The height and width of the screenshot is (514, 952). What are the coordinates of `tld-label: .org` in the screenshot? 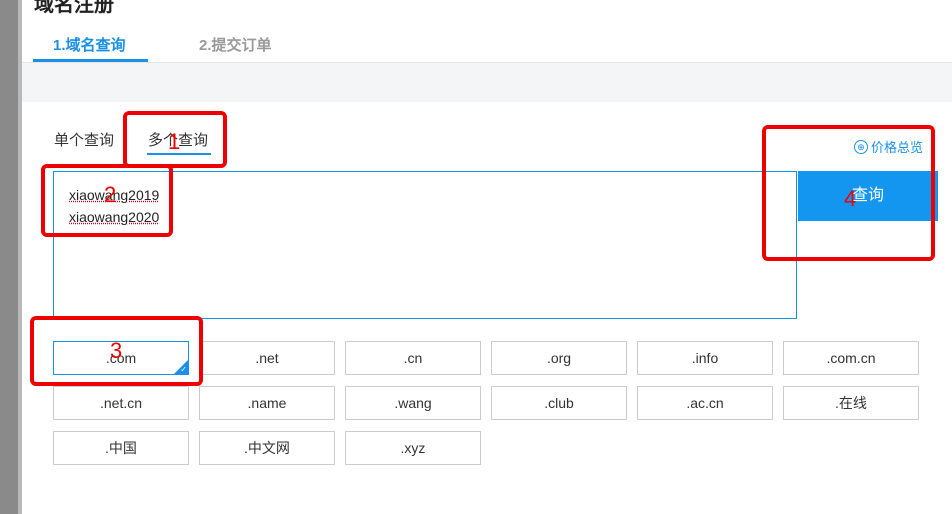 It's located at (559, 358).